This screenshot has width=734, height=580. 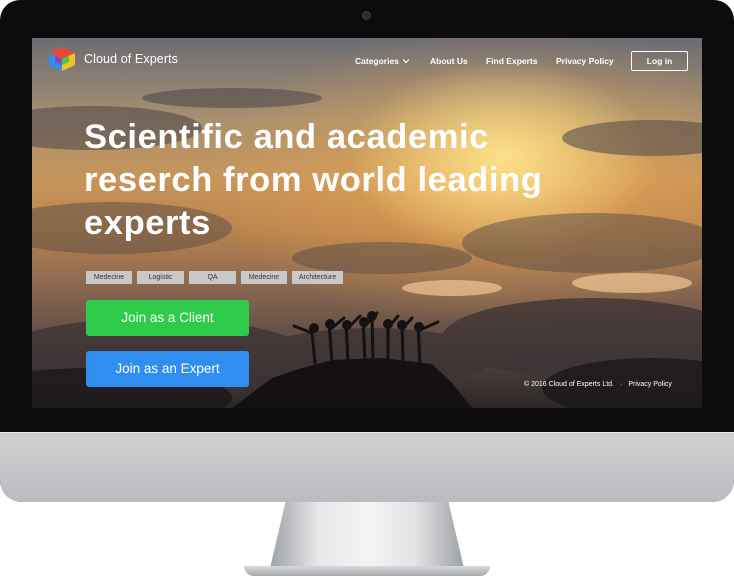 What do you see at coordinates (167, 369) in the screenshot?
I see `join-as-expert-button: Join as an Expert` at bounding box center [167, 369].